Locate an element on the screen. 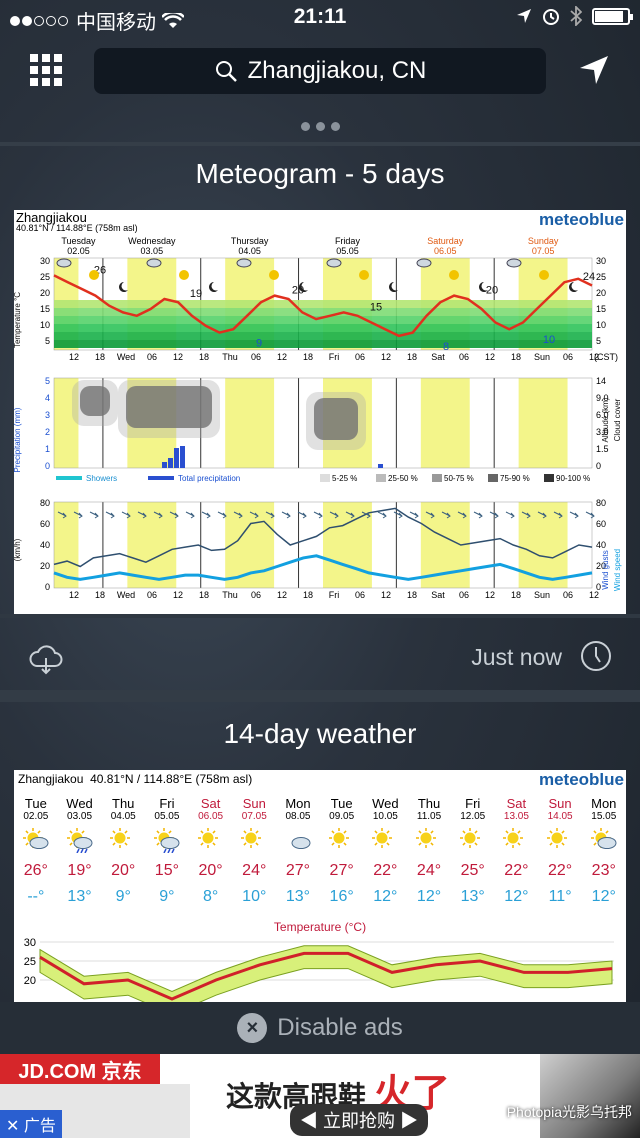 The width and height of the screenshot is (640, 1138). day-date: 14.05 is located at coordinates (560, 816).